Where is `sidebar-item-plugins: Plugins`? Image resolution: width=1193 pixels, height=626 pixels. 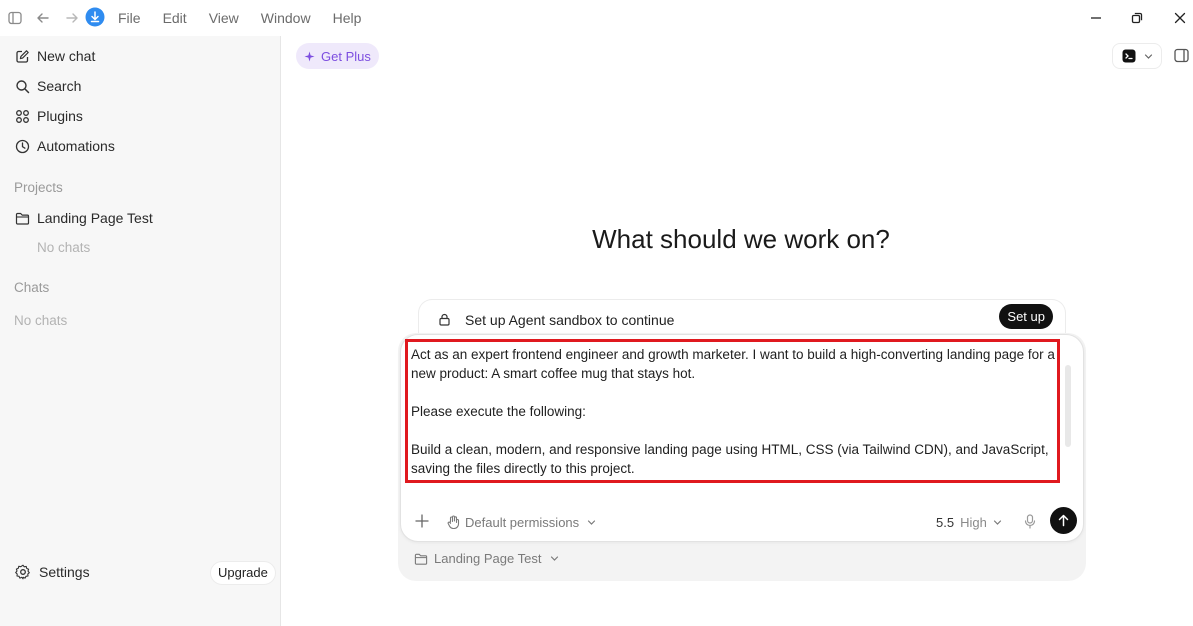 sidebar-item-plugins: Plugins is located at coordinates (48, 116).